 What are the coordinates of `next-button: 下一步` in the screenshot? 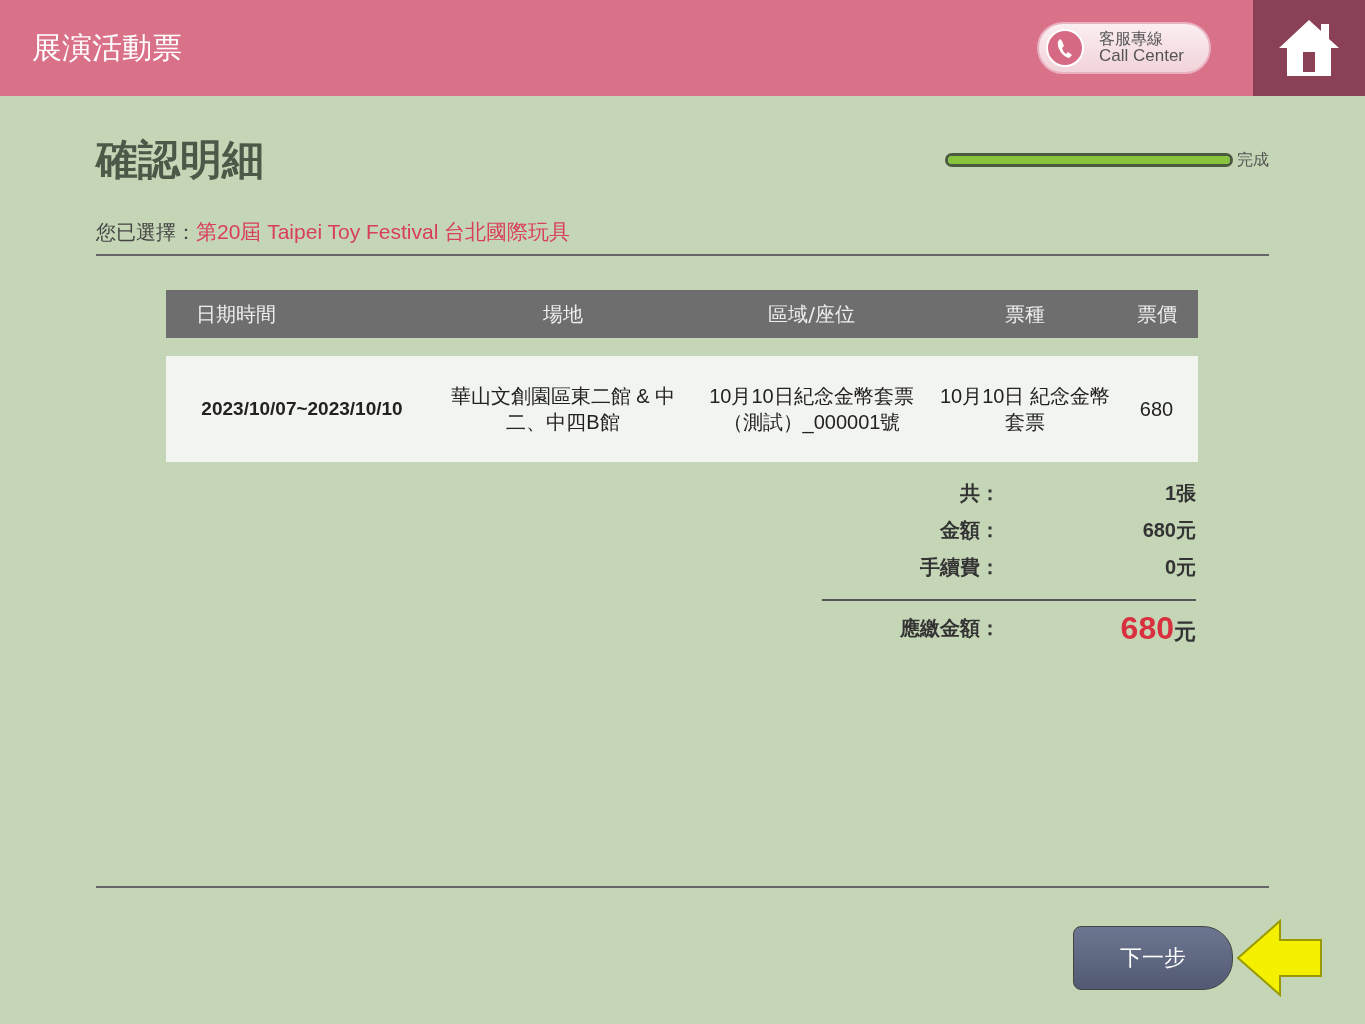 It's located at (1153, 958).